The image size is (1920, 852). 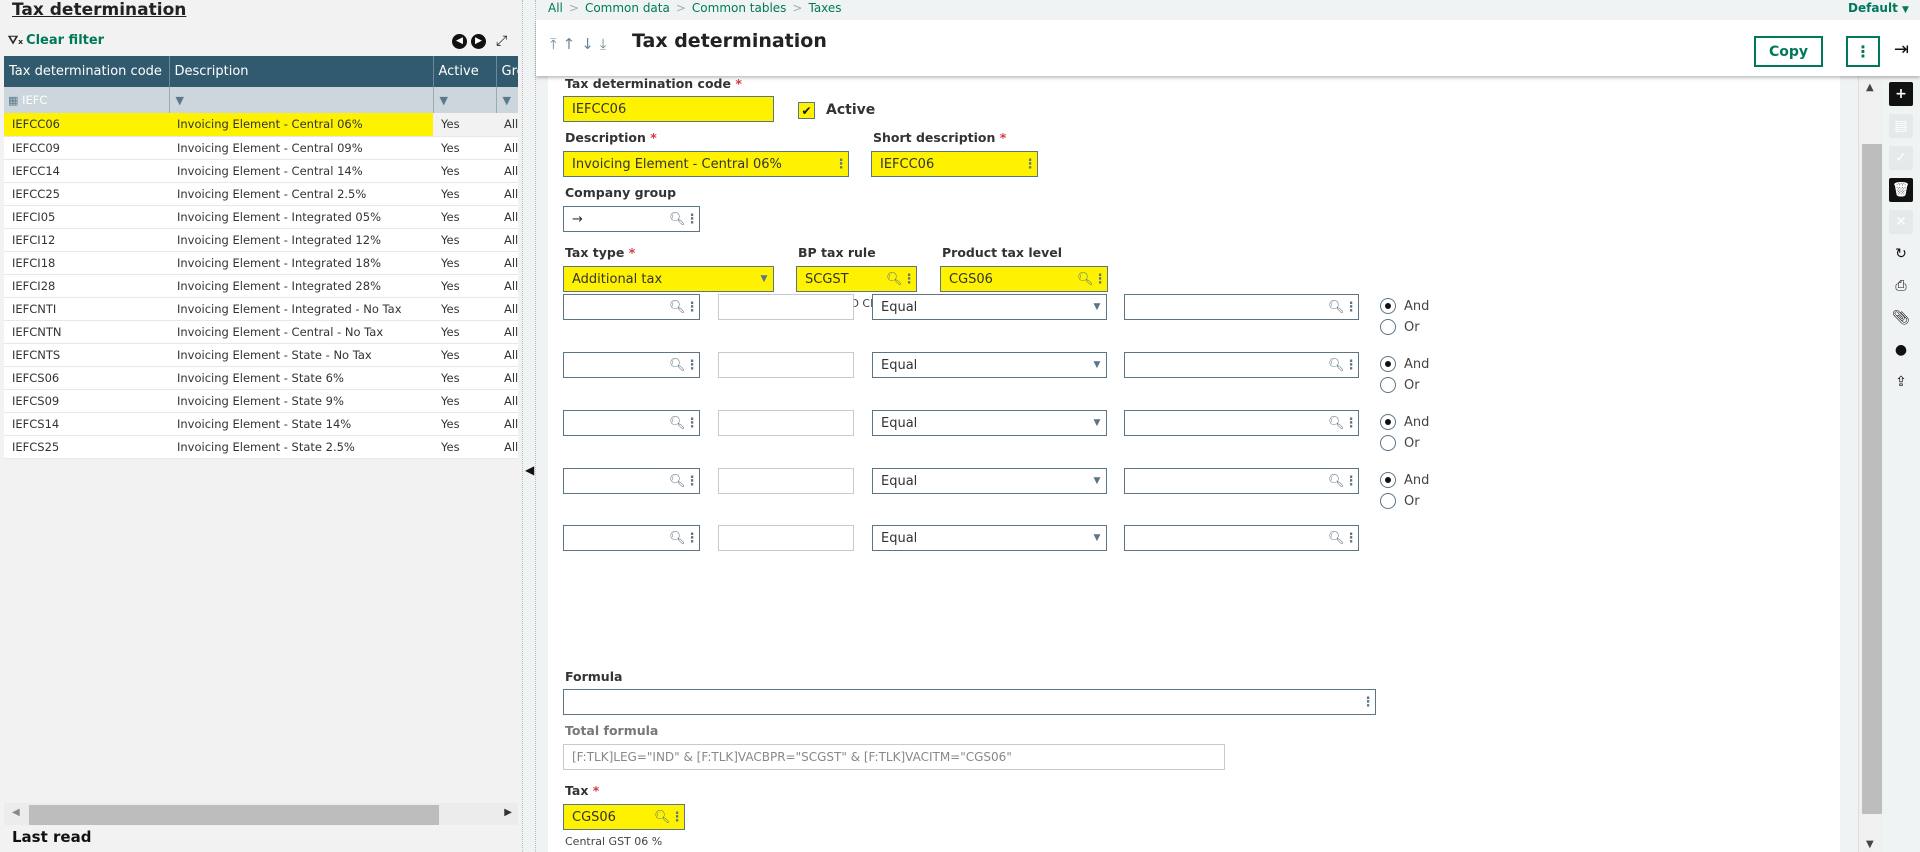 What do you see at coordinates (555, 8) in the screenshot?
I see `breadcrumb-all: All` at bounding box center [555, 8].